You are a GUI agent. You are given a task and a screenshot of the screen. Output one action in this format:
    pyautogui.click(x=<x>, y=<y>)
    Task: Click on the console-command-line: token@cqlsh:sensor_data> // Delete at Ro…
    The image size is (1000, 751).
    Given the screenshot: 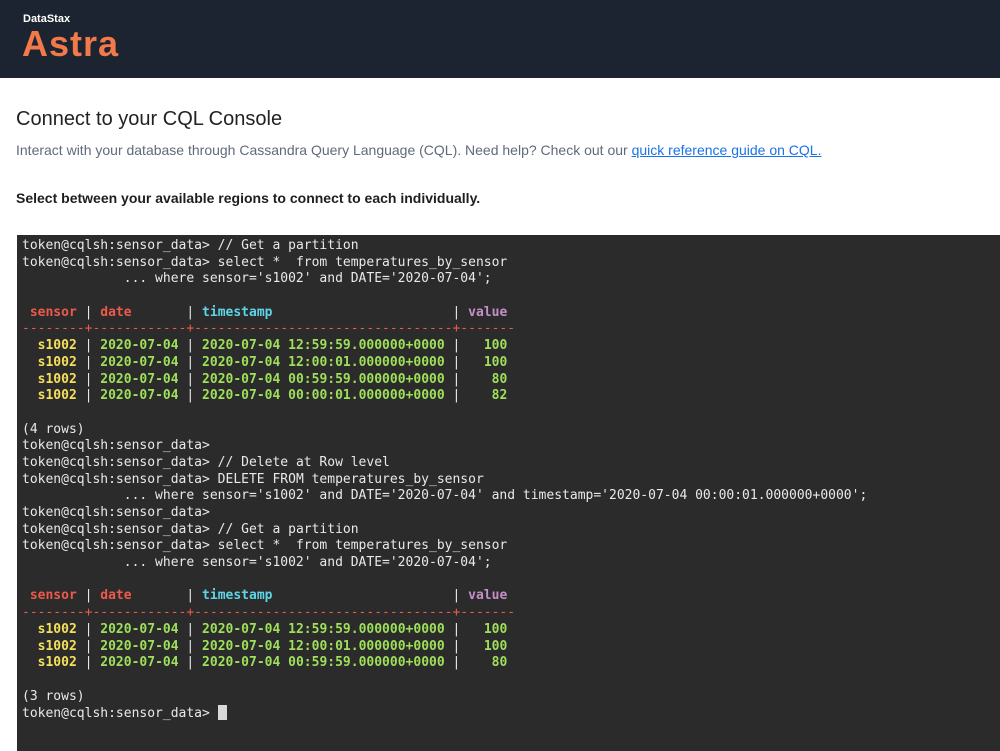 What is the action you would take?
    pyautogui.click(x=444, y=463)
    